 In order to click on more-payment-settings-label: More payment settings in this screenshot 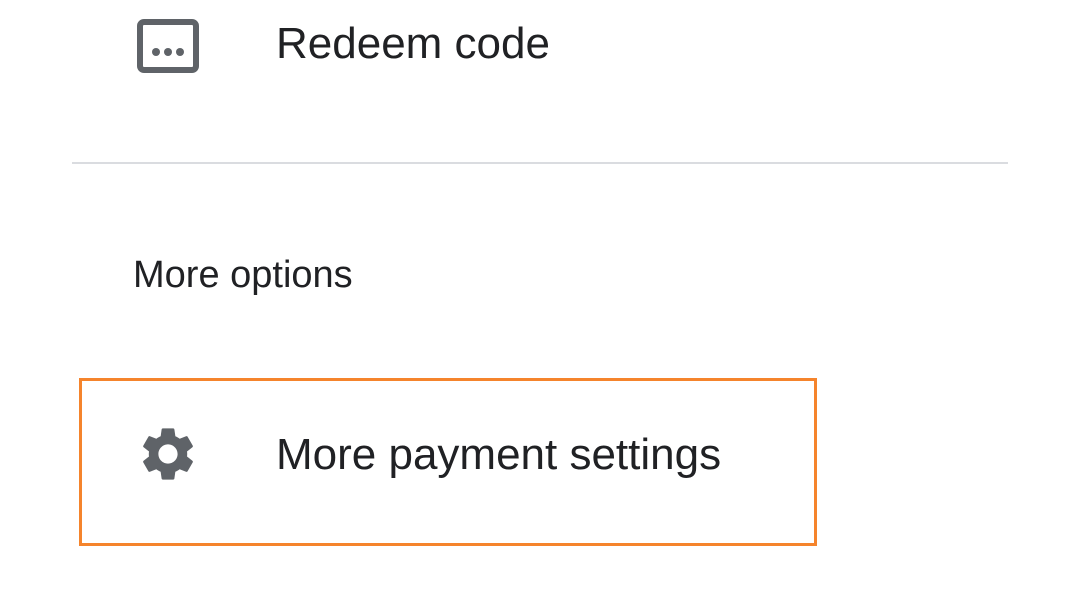, I will do `click(499, 454)`.